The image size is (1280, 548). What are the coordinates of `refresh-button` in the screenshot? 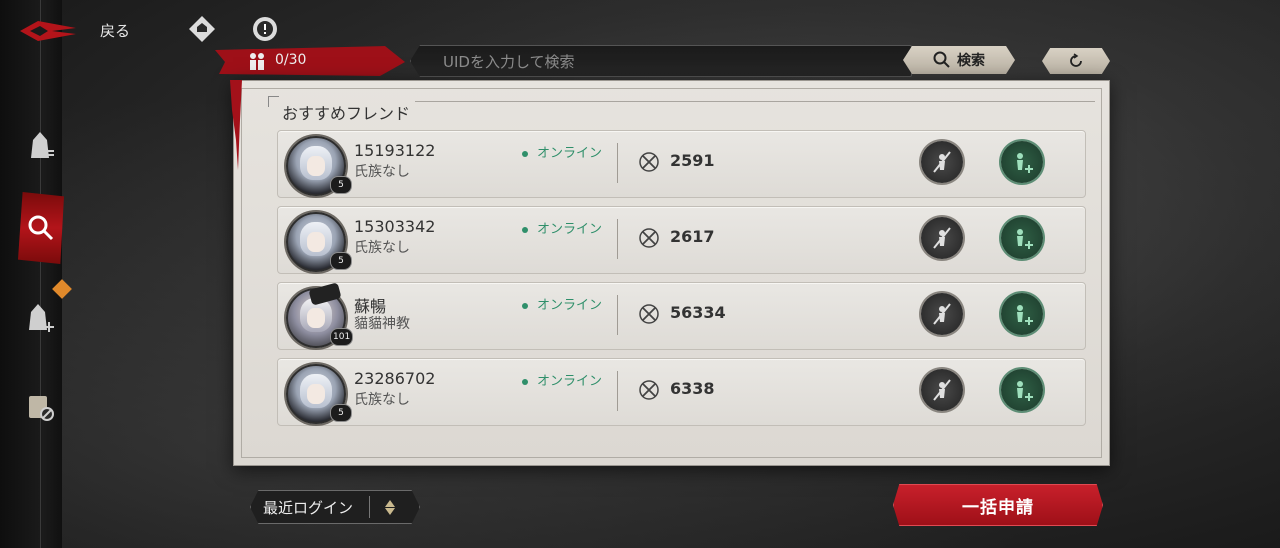 It's located at (1076, 61).